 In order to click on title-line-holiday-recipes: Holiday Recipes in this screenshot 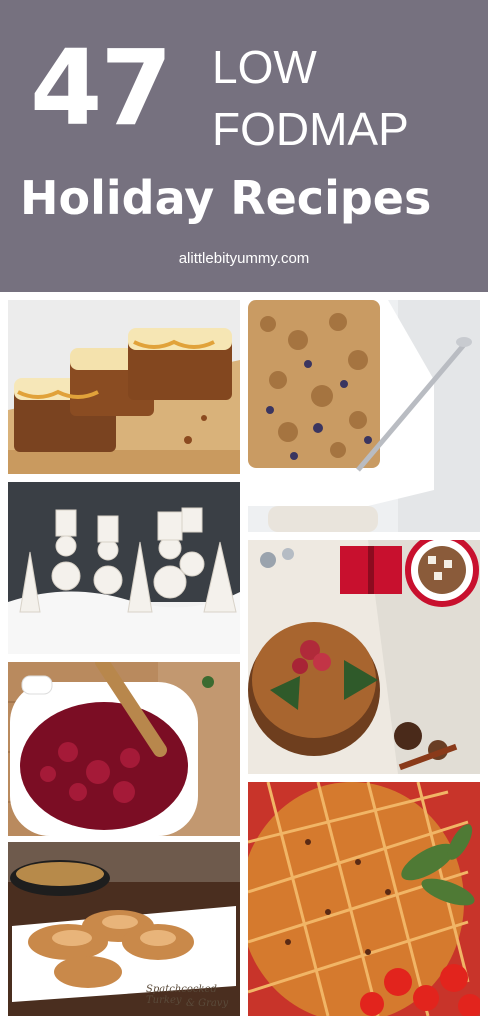, I will do `click(226, 198)`.